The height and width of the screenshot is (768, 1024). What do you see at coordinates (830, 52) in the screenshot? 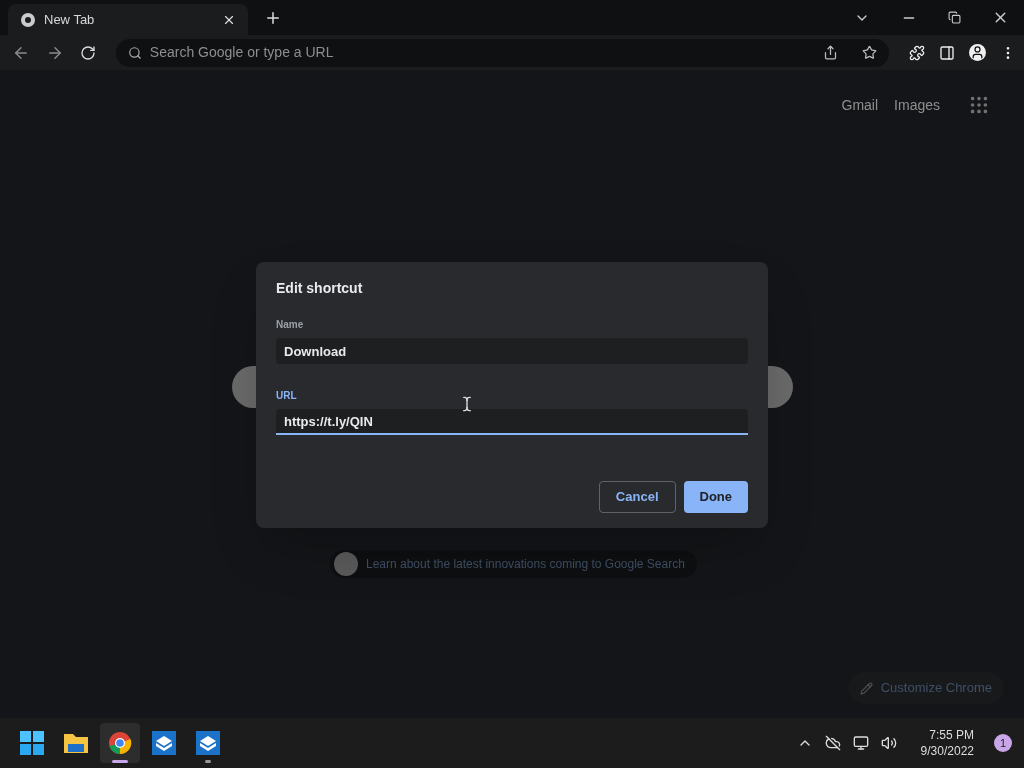
I see `share-icon` at bounding box center [830, 52].